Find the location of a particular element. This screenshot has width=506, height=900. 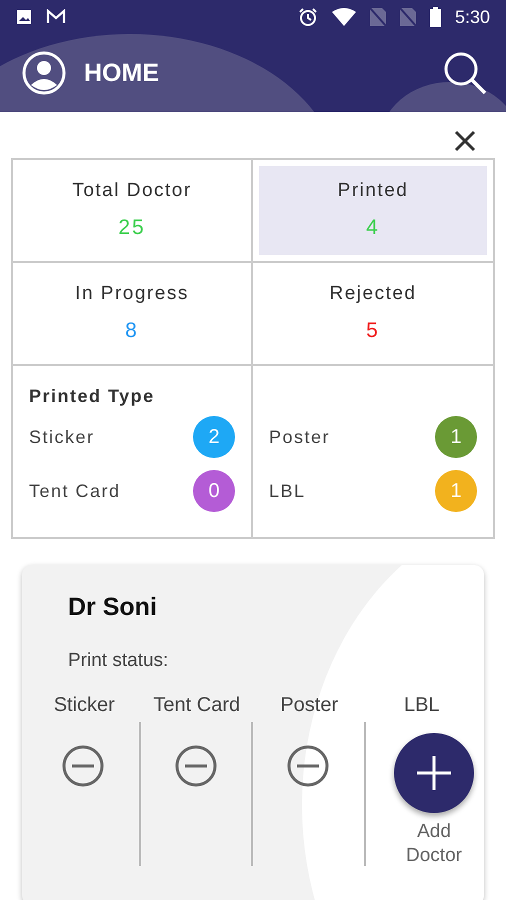

stat-tile: Total Doctor 25 is located at coordinates (132, 210).